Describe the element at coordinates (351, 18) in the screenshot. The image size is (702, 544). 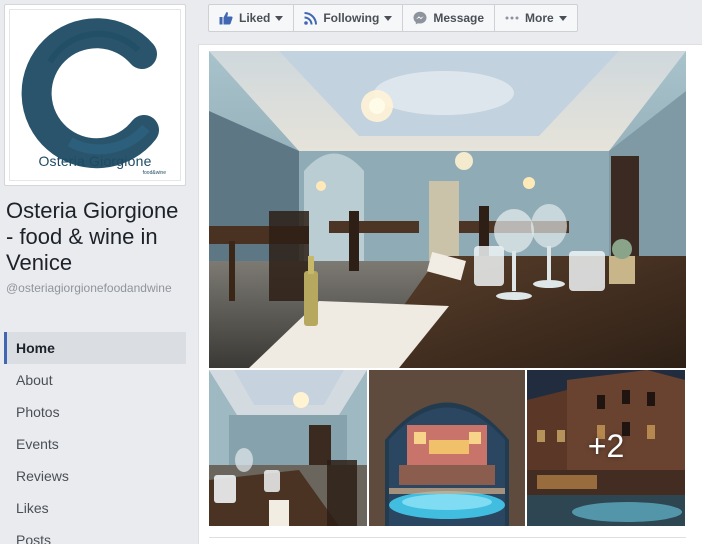
I see `following-label: Following` at that location.